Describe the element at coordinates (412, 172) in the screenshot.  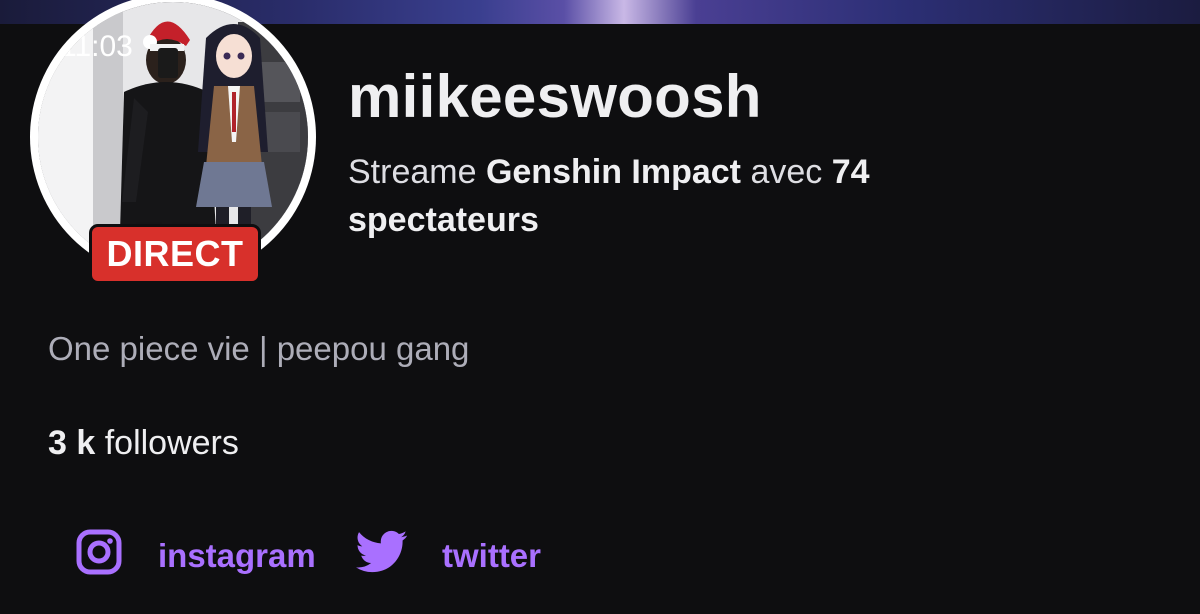
I see `streaming-prefix: Streame` at that location.